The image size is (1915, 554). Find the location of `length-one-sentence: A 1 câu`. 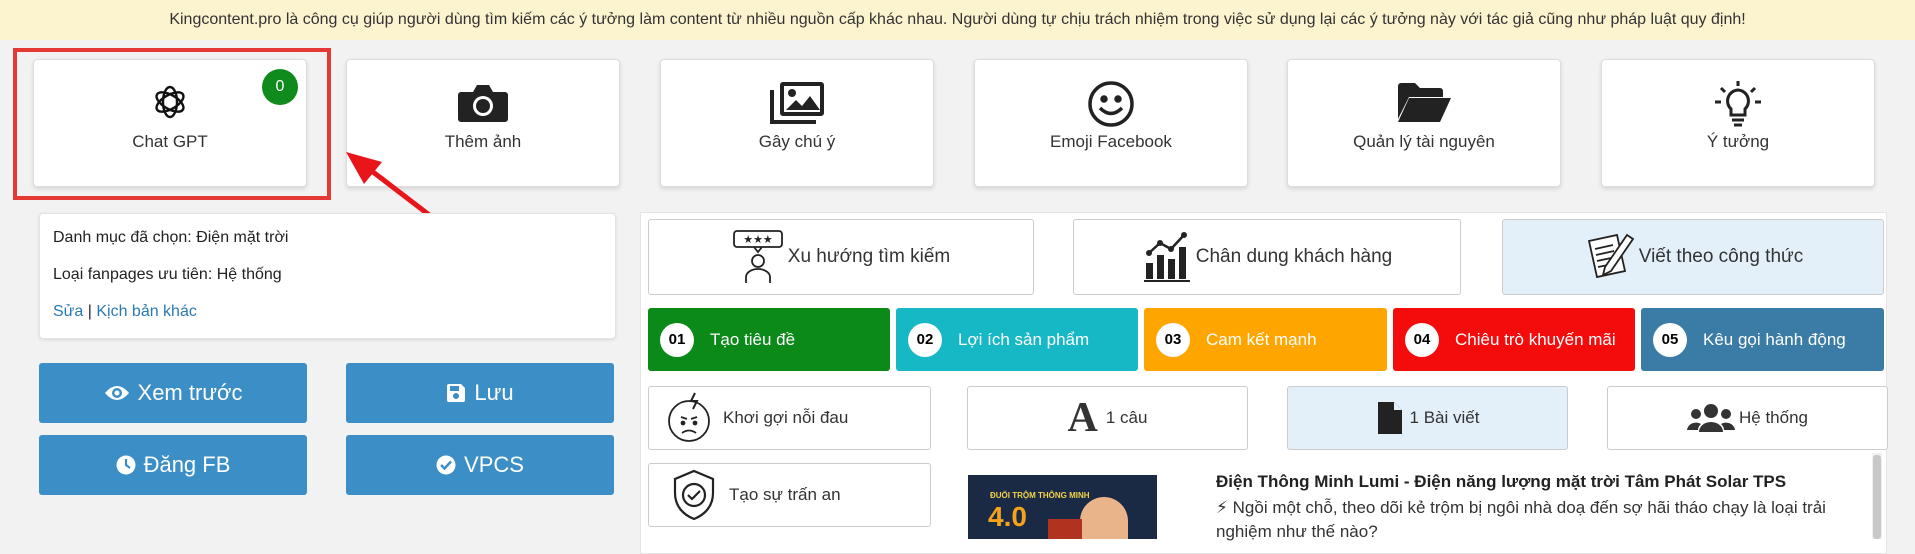

length-one-sentence: A 1 câu is located at coordinates (1107, 418).